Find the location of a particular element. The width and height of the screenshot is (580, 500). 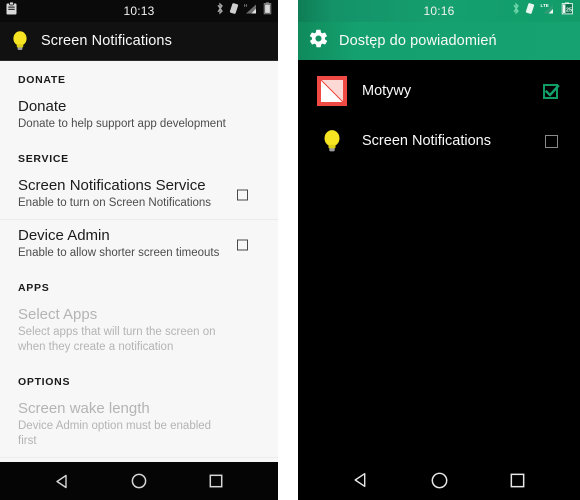

left-navigation-bar is located at coordinates (139, 481).